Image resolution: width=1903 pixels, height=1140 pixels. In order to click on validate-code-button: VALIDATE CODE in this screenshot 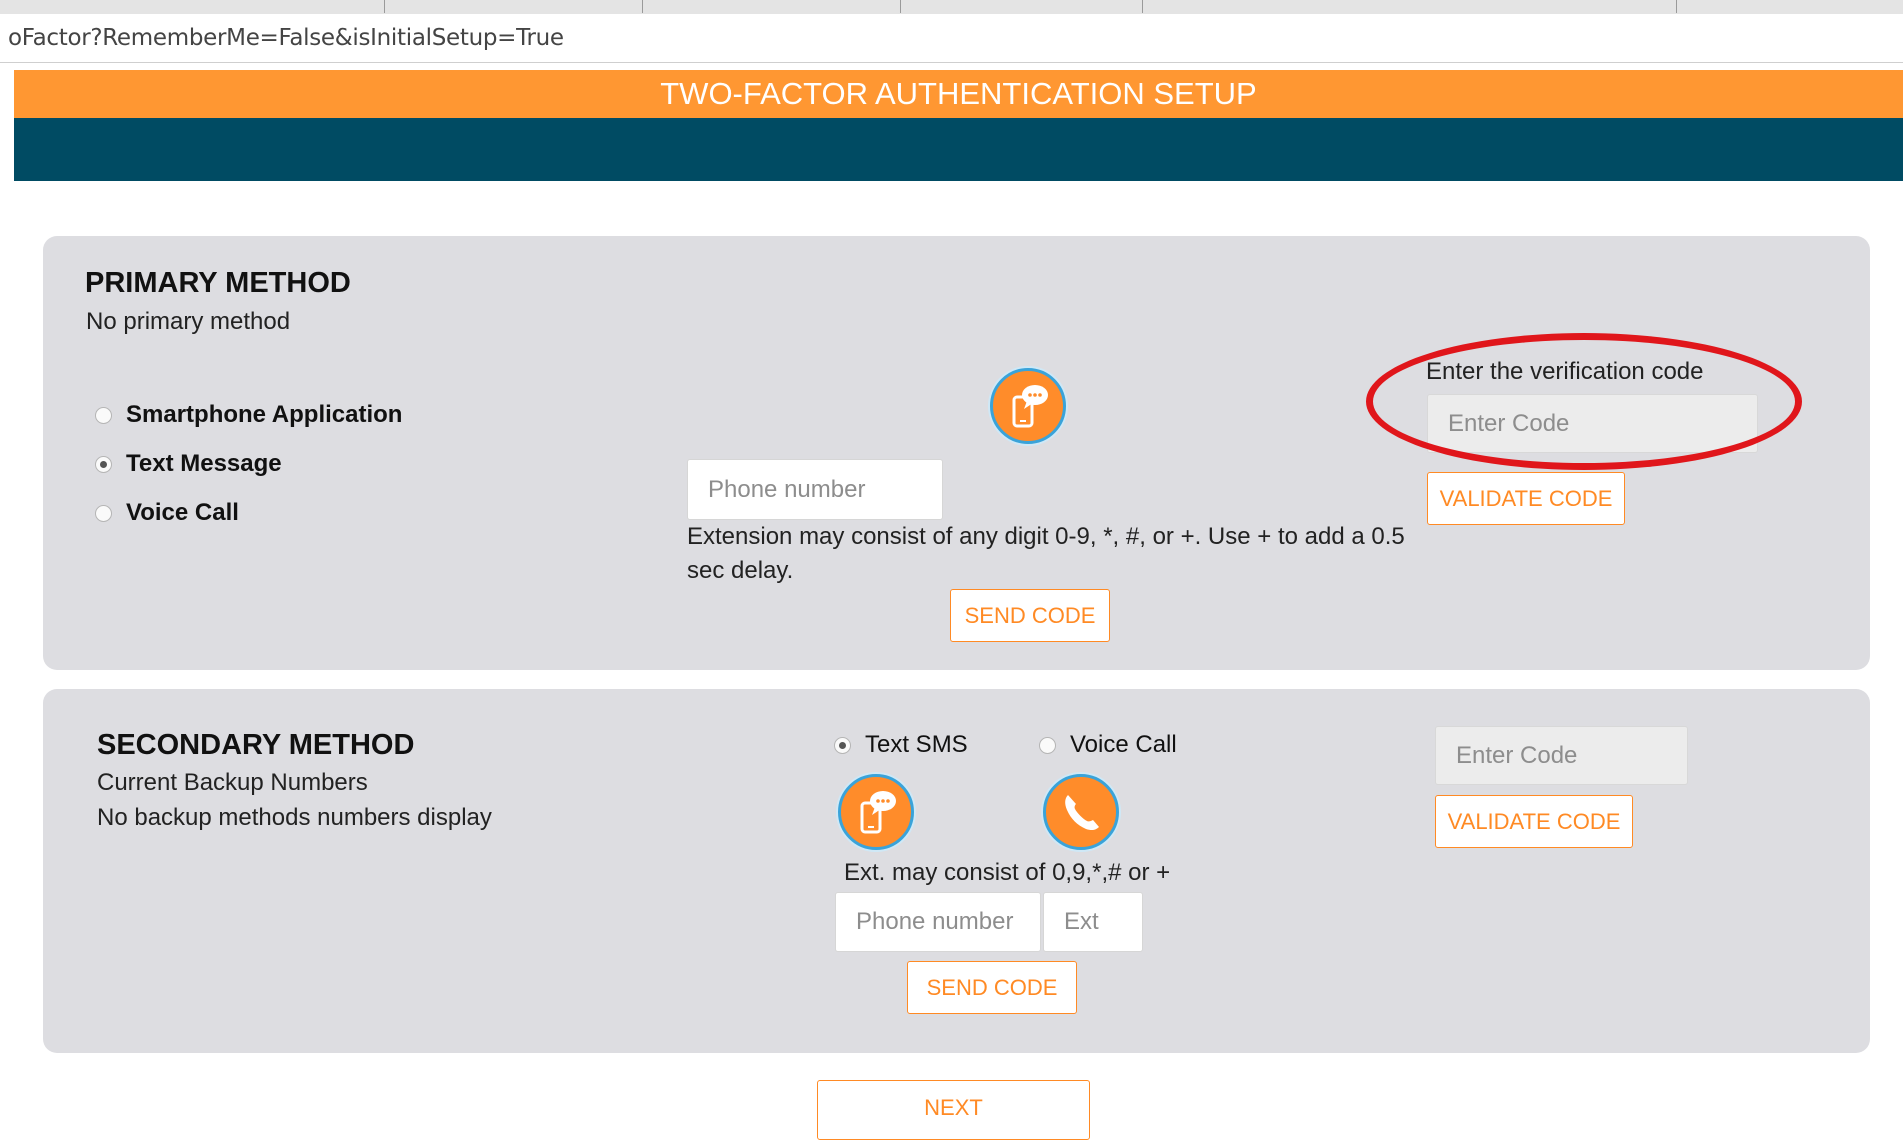, I will do `click(1526, 498)`.